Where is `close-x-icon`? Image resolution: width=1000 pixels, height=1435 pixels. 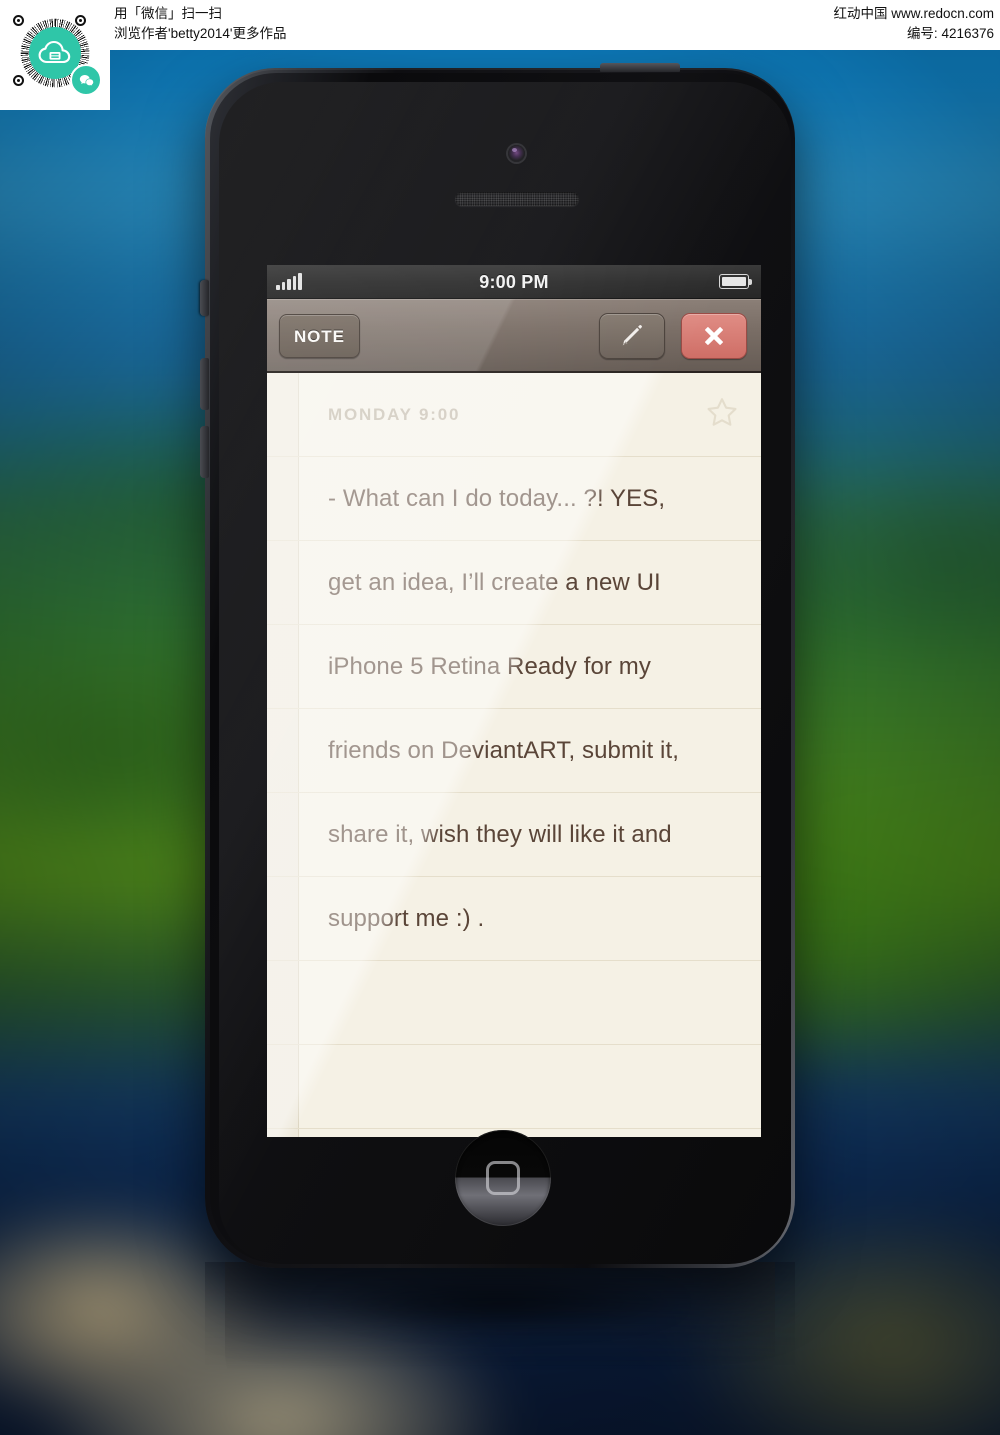
close-x-icon is located at coordinates (714, 336).